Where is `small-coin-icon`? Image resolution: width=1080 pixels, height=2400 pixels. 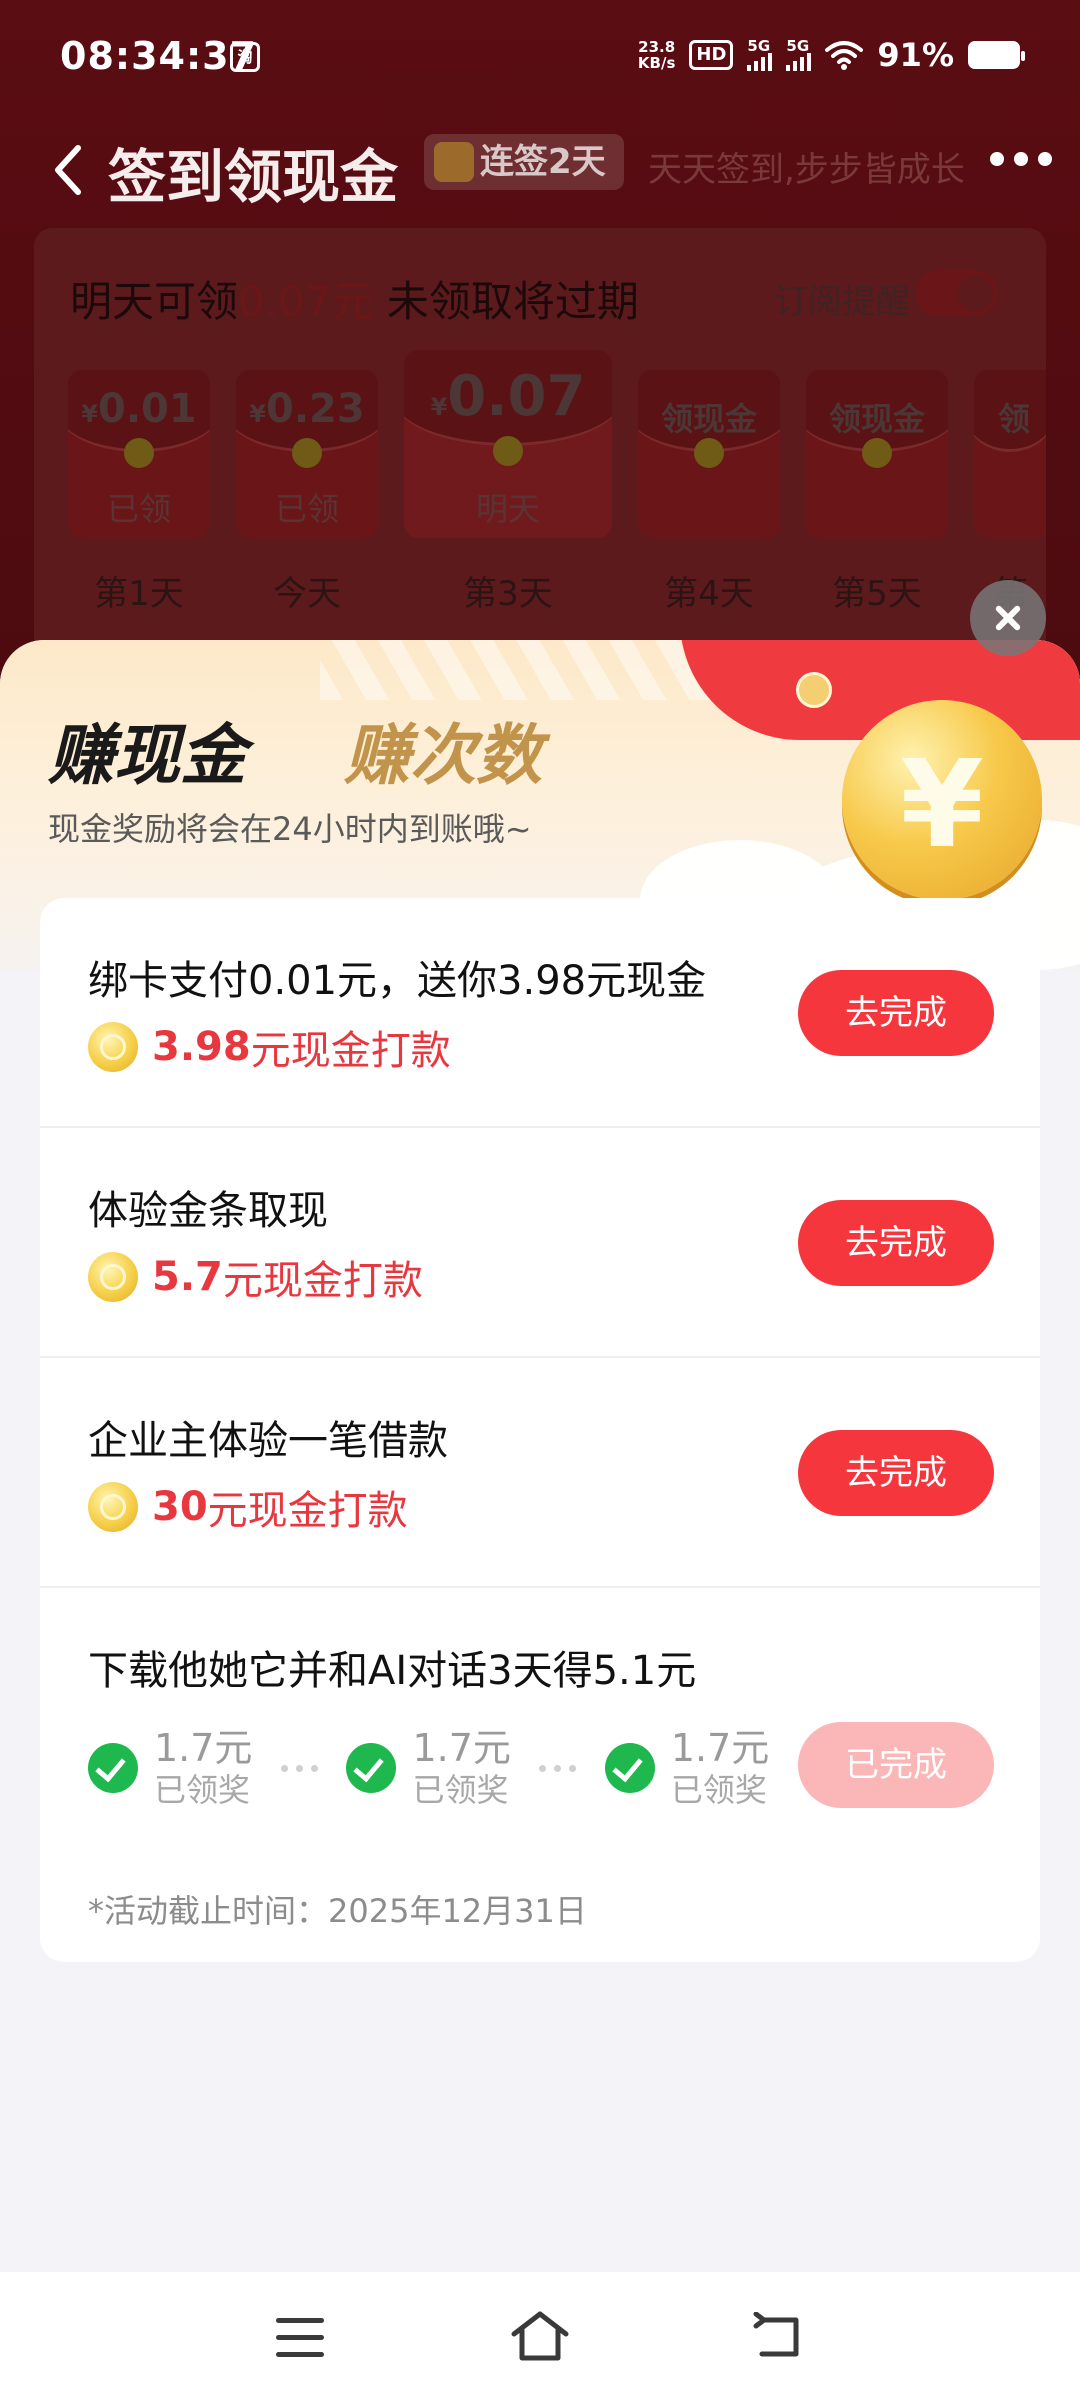 small-coin-icon is located at coordinates (814, 690).